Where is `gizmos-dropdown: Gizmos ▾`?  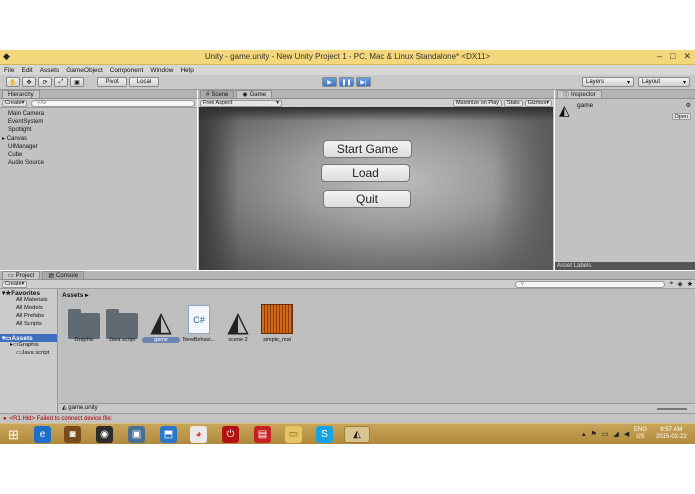
gizmos-dropdown: Gizmos ▾ is located at coordinates (538, 103).